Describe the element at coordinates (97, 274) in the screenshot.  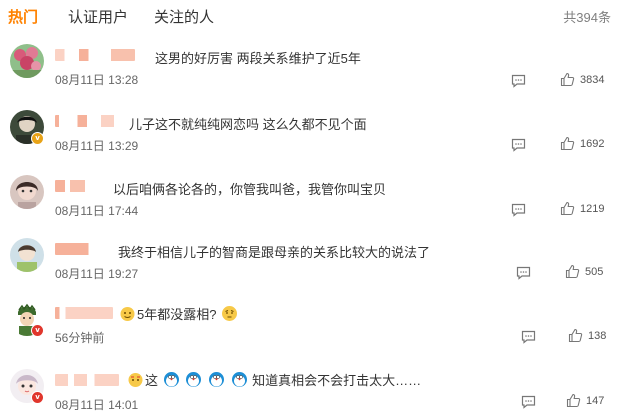
I see `comment-time: 08月11日 19:27` at that location.